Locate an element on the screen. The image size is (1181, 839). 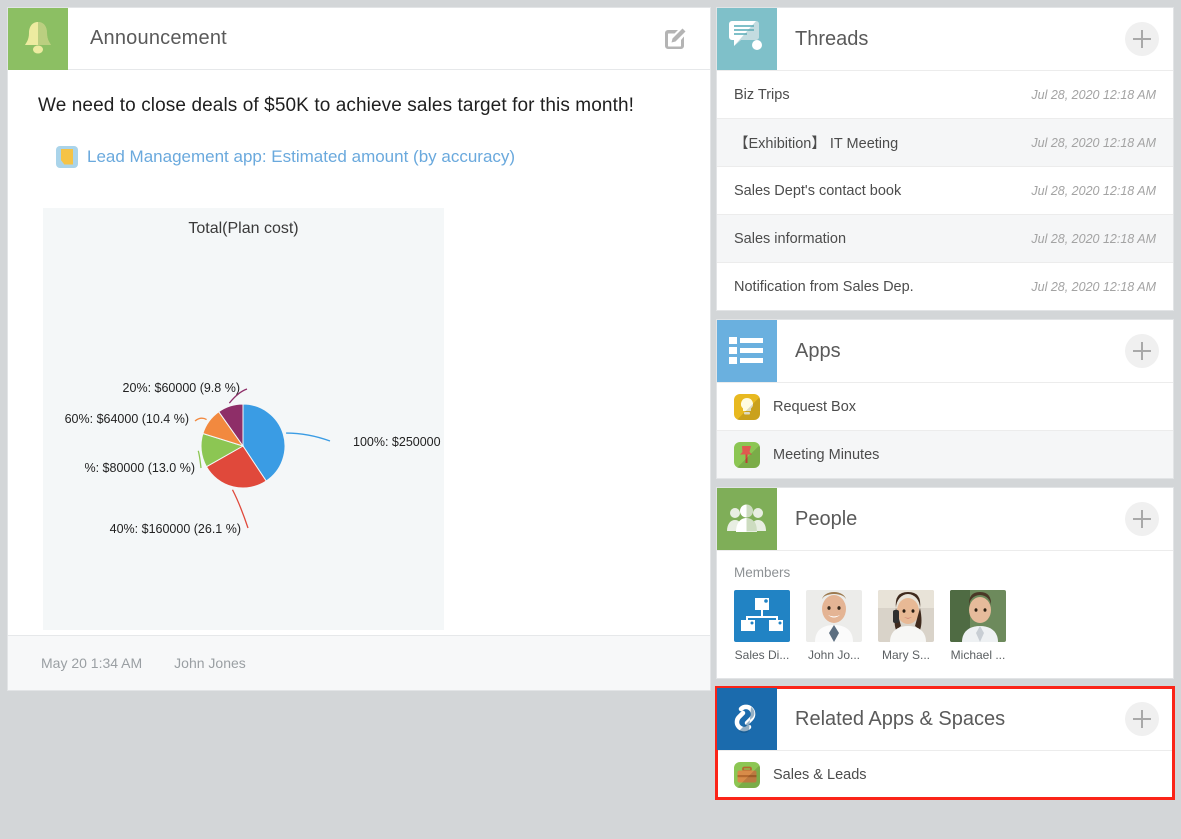
thread-row: Biz Trips Jul 28, 2020 12:18 AM is located at coordinates (945, 94).